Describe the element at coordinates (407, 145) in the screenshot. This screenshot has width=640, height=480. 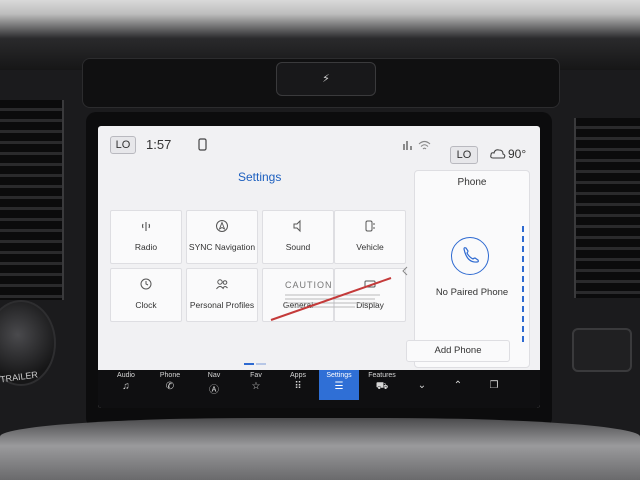
I see `connectivity-icon` at that location.